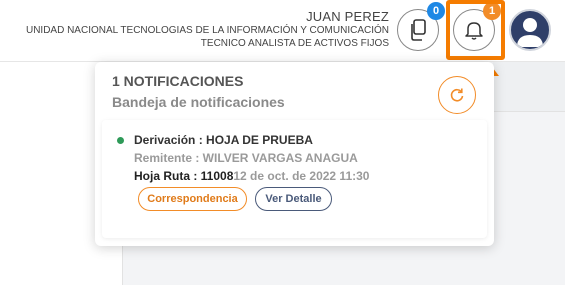  Describe the element at coordinates (475, 30) in the screenshot. I see `bell-highlight-box` at that location.